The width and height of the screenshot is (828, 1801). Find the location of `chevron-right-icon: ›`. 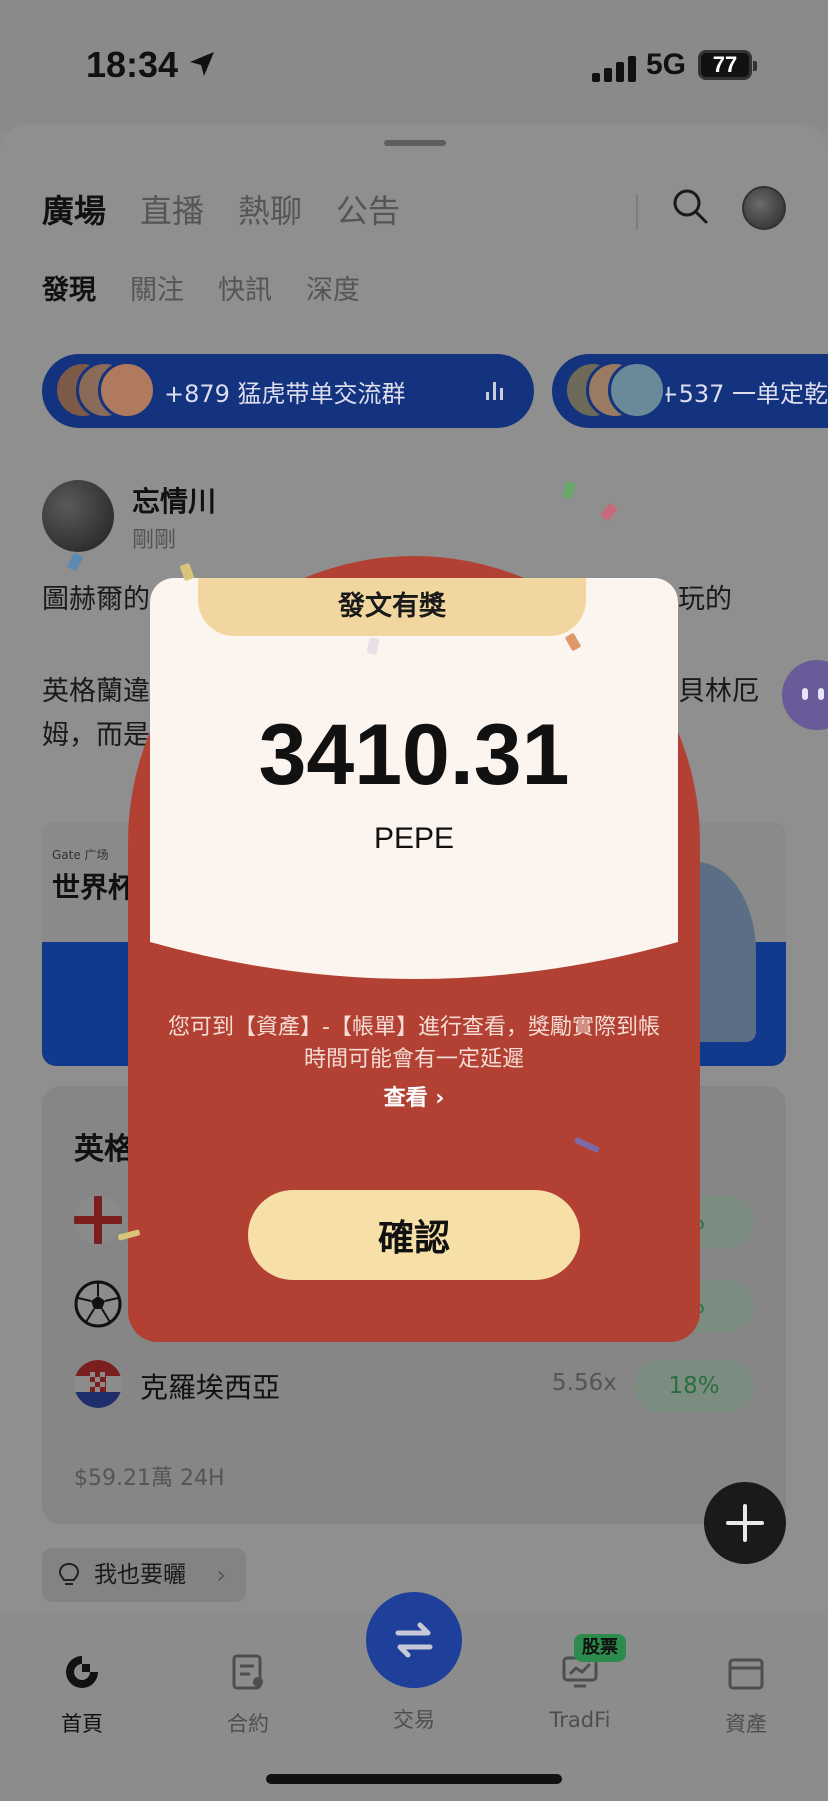

chevron-right-icon: › is located at coordinates (221, 1575).